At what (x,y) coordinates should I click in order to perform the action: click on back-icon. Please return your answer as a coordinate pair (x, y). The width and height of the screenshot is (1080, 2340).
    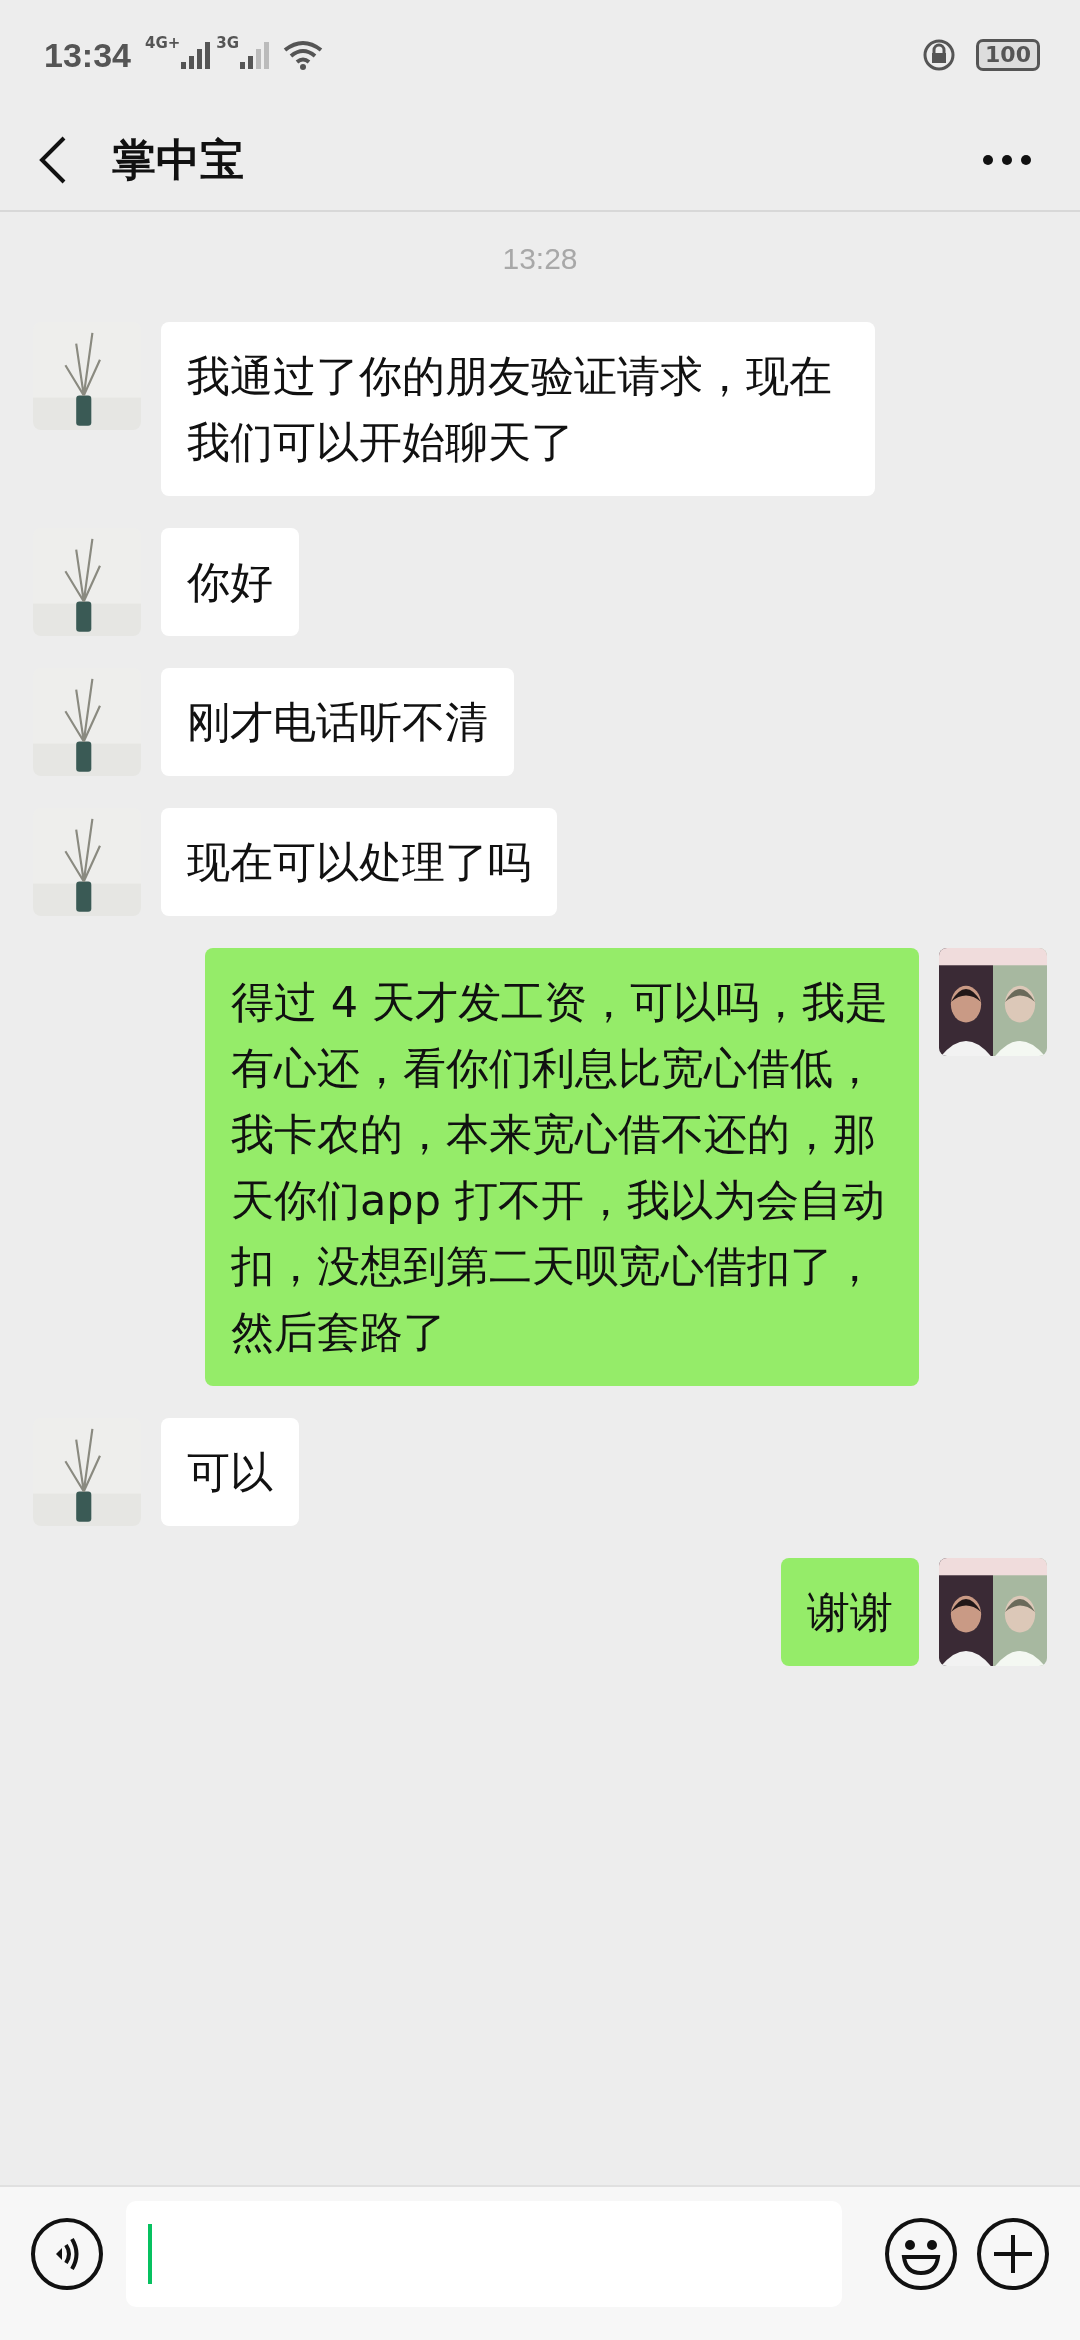
    Looking at the image, I should click on (53, 160).